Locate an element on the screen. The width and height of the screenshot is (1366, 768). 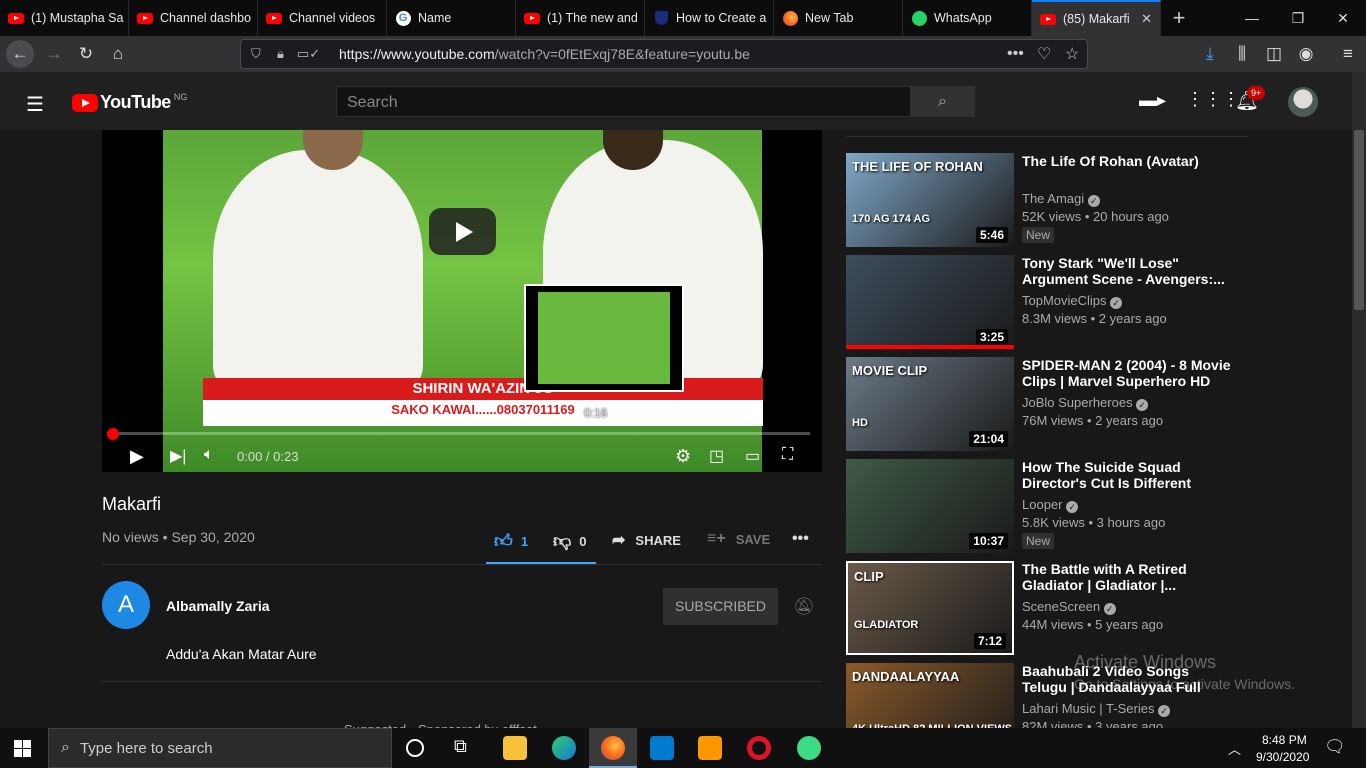
notification-center-icon: 🗨︎ is located at coordinates (1335, 747).